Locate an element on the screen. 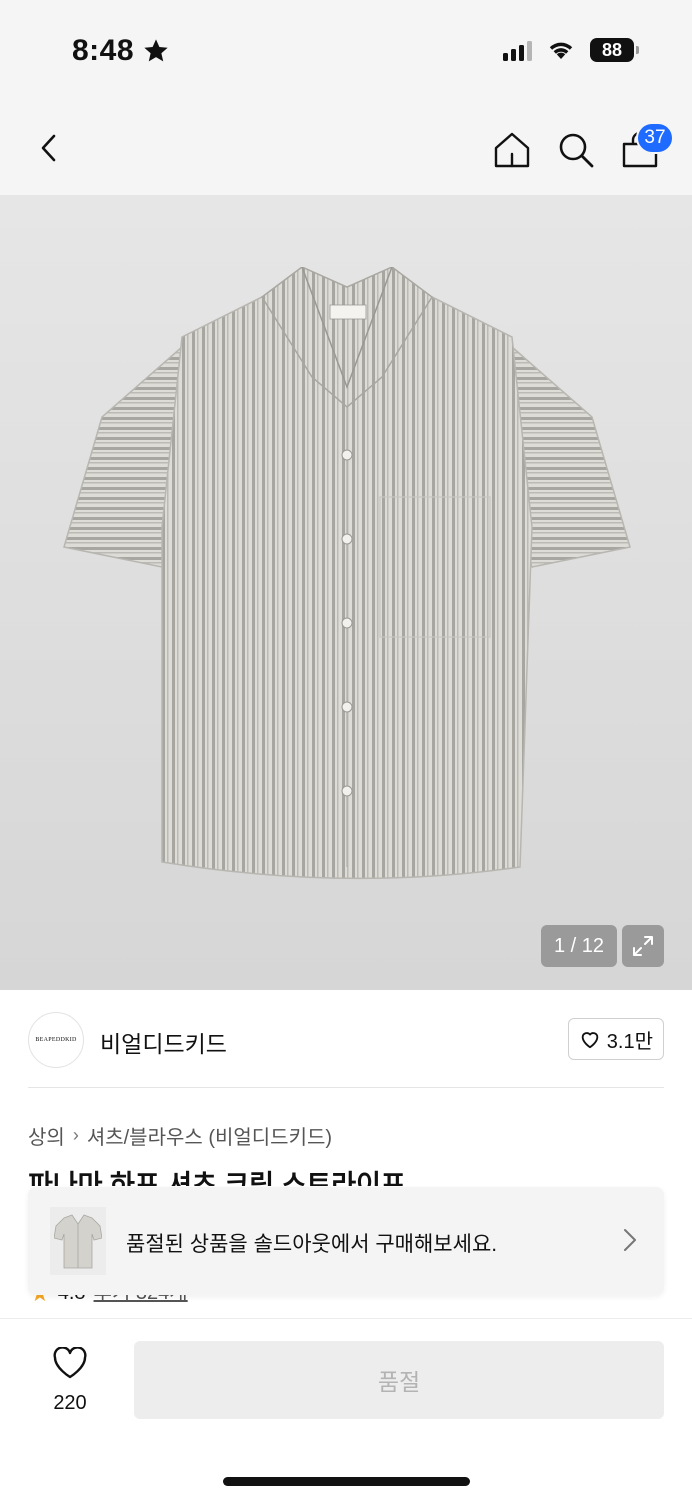  brand-name: 비얼디드키드 is located at coordinates (163, 1042).